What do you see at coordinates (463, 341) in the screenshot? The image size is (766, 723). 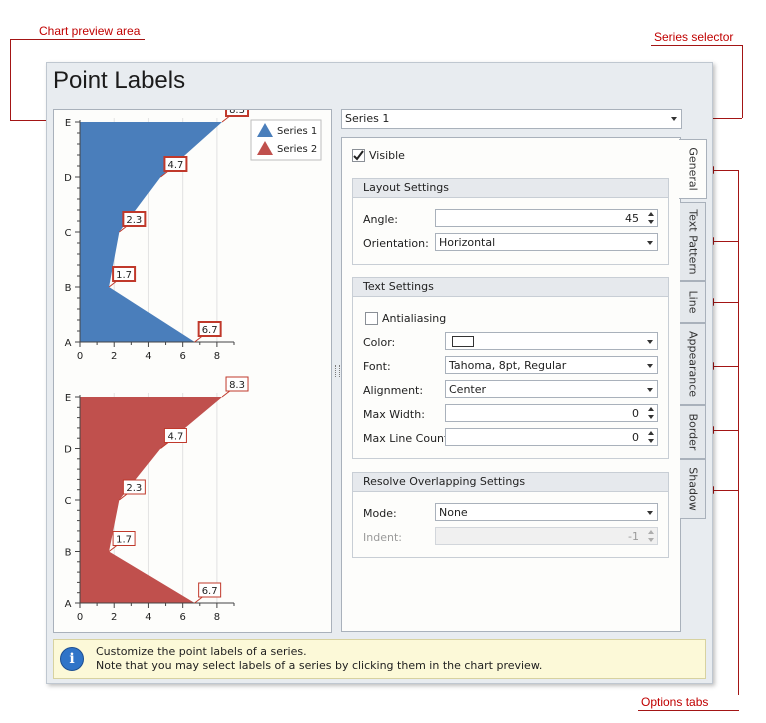 I see `color-swatch` at bounding box center [463, 341].